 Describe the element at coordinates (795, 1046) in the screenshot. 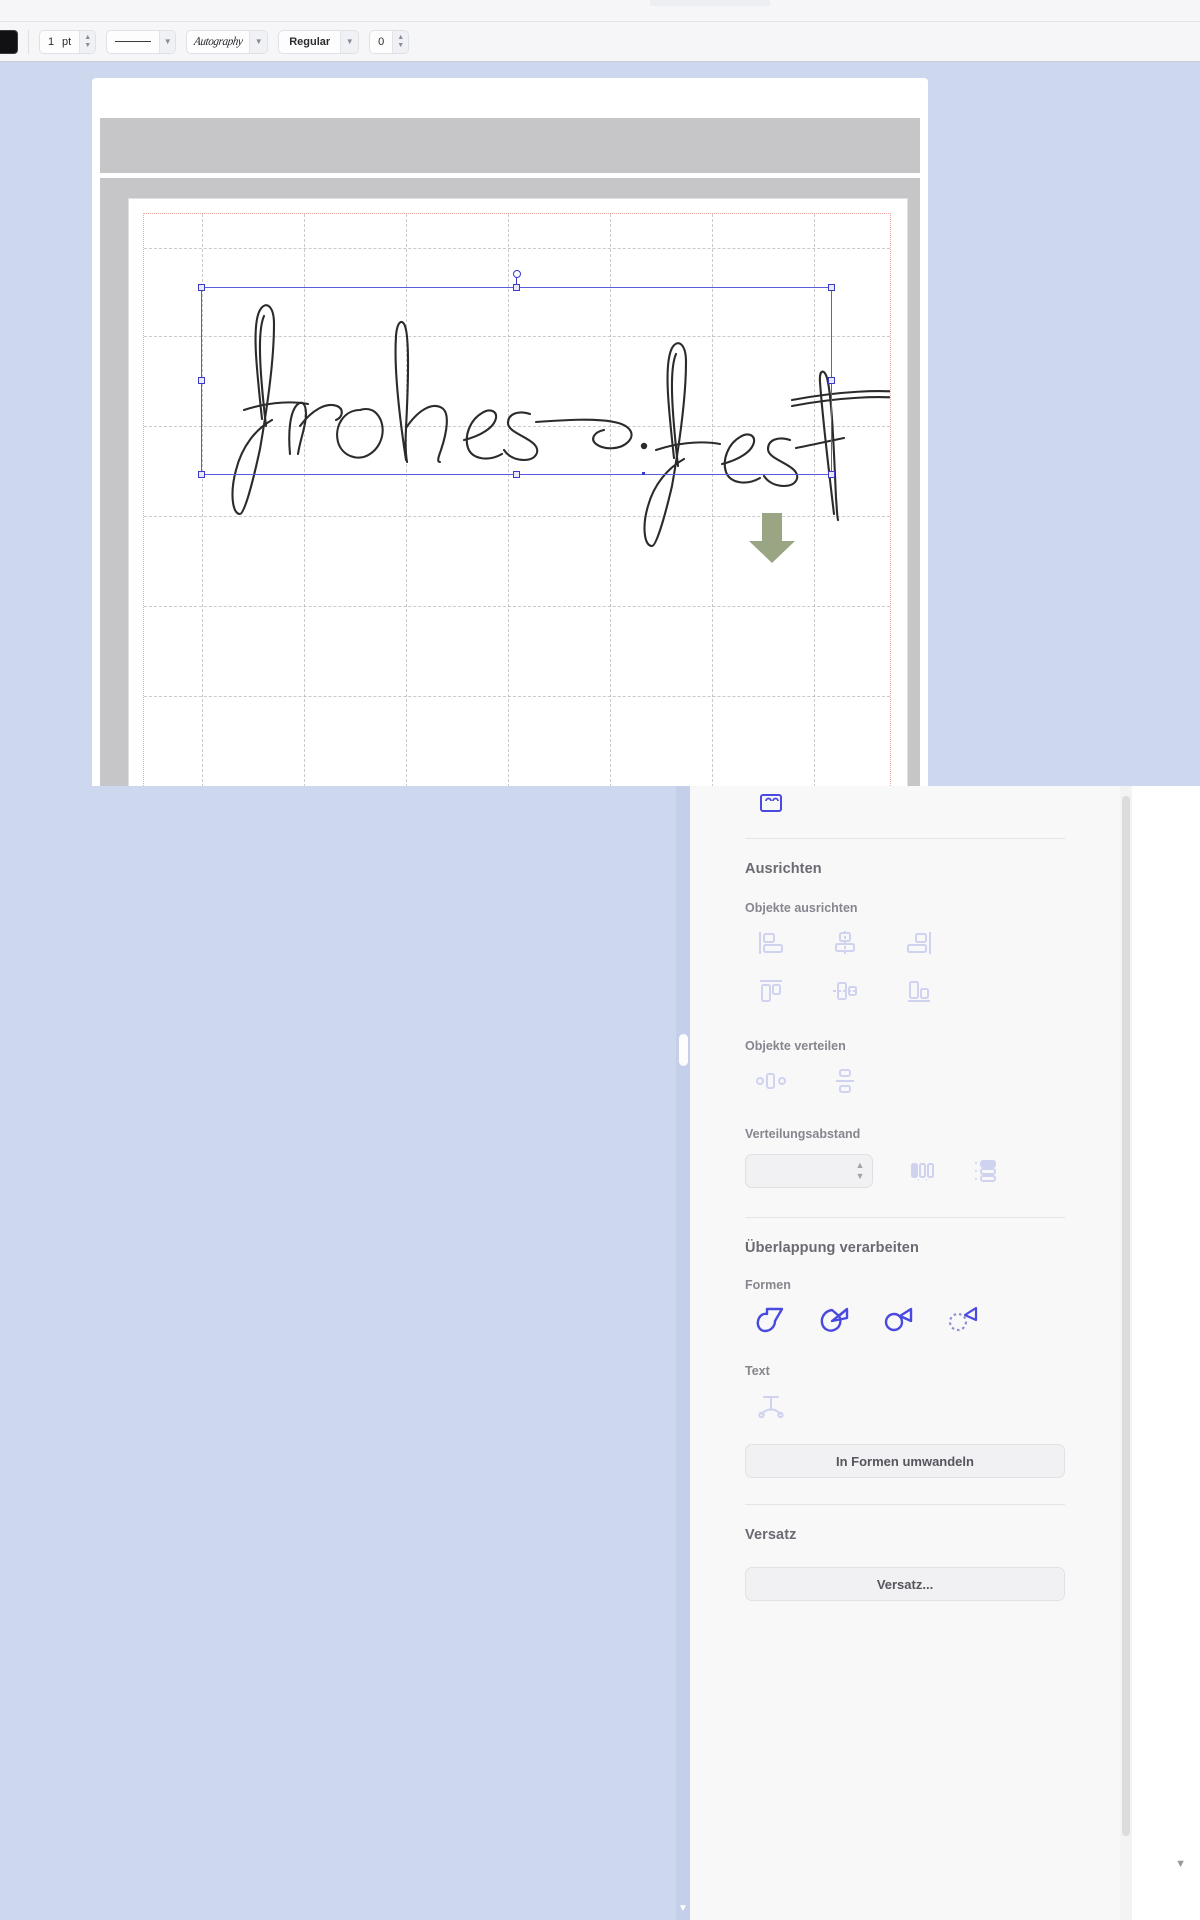

I see `distribute-objects-label: Objekte verteilen` at that location.